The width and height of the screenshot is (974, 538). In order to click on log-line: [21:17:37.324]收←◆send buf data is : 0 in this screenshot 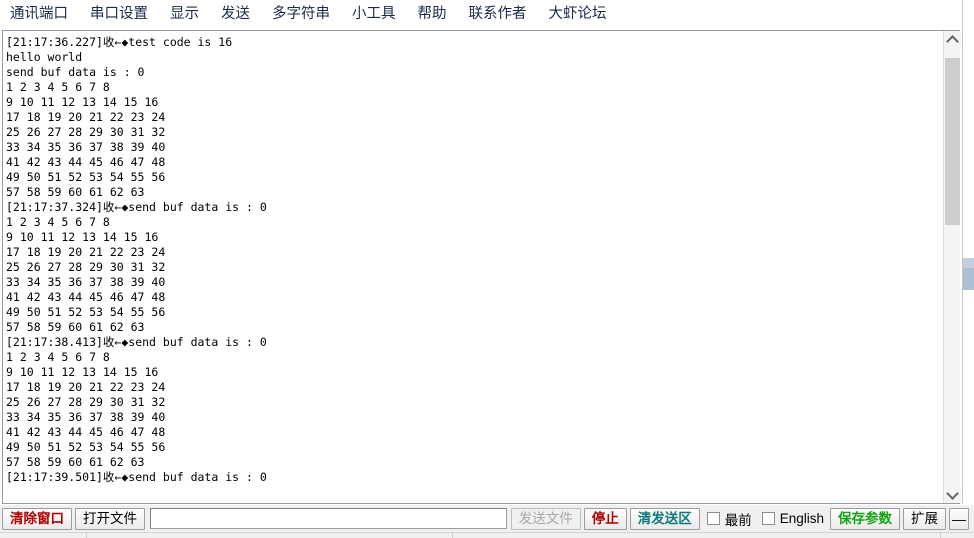, I will do `click(136, 207)`.